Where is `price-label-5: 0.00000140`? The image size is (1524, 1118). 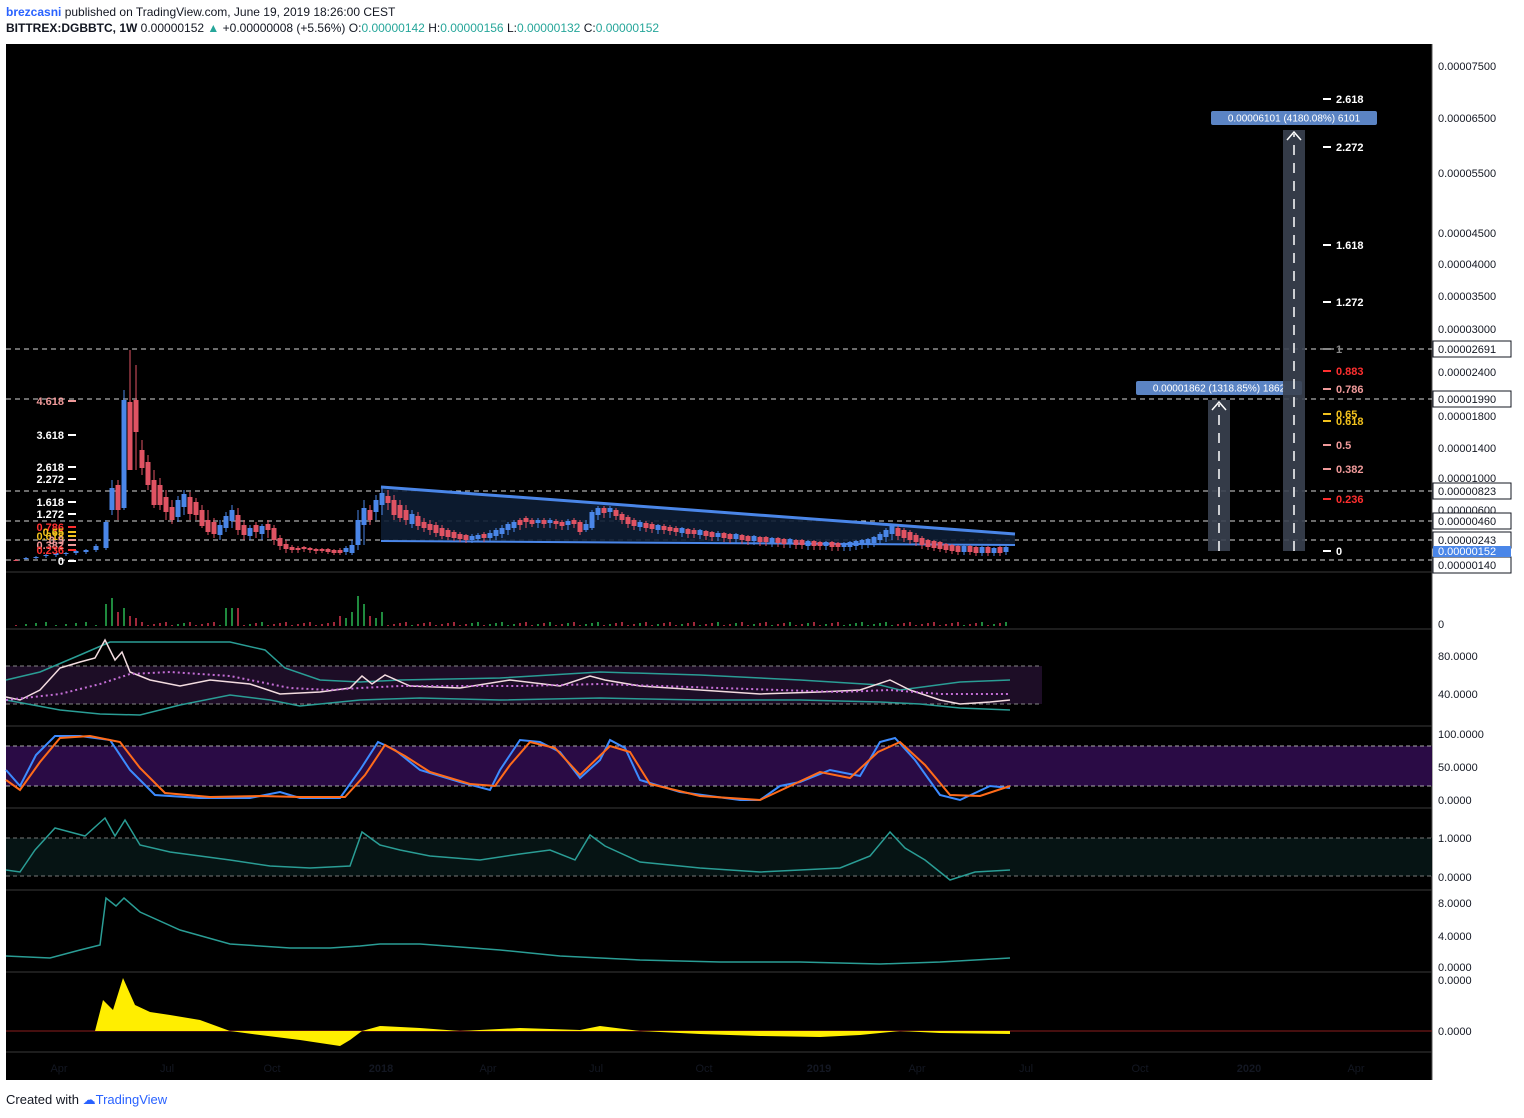 price-label-5: 0.00000140 is located at coordinates (1467, 566).